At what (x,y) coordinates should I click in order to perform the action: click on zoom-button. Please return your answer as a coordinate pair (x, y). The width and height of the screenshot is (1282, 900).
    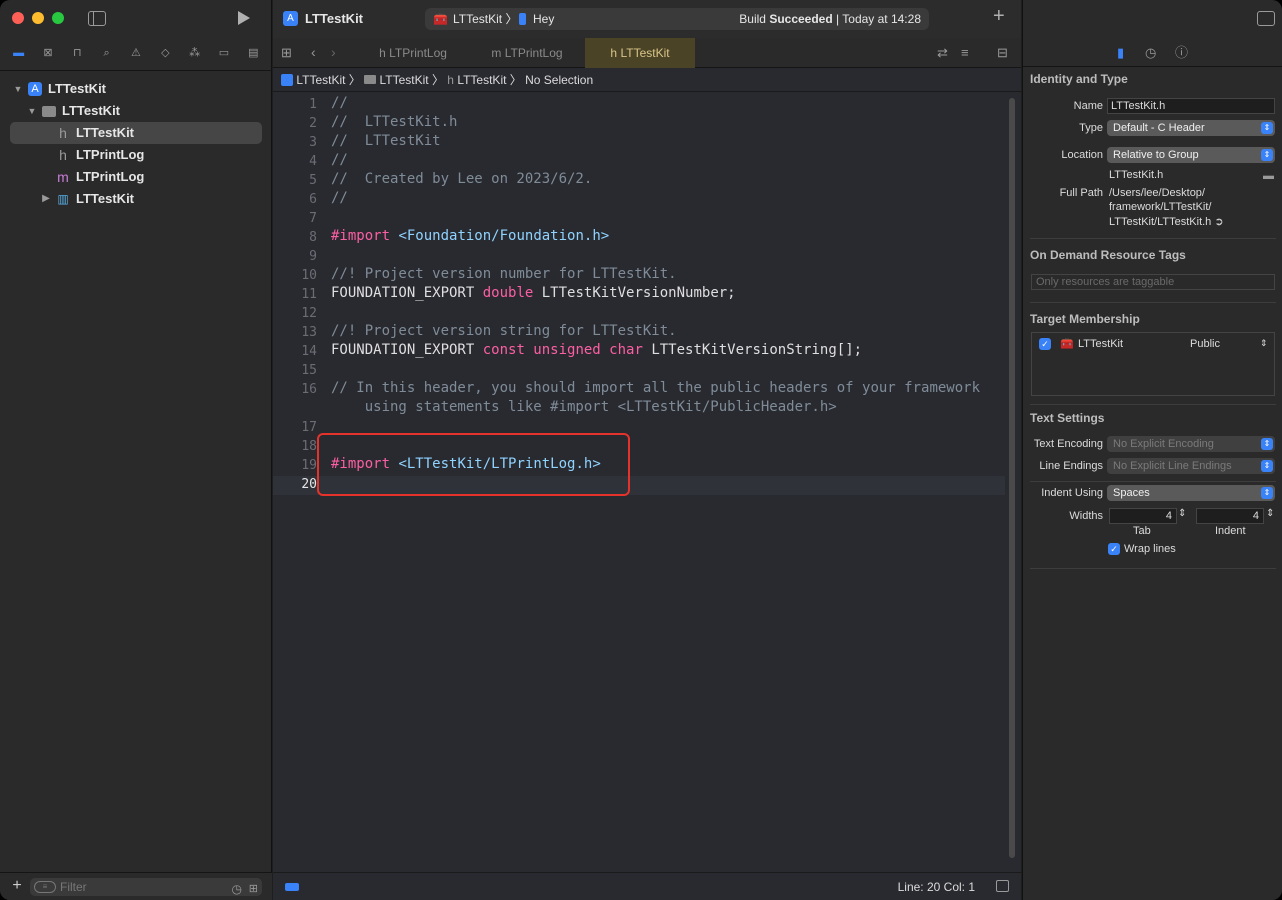
    Looking at the image, I should click on (58, 18).